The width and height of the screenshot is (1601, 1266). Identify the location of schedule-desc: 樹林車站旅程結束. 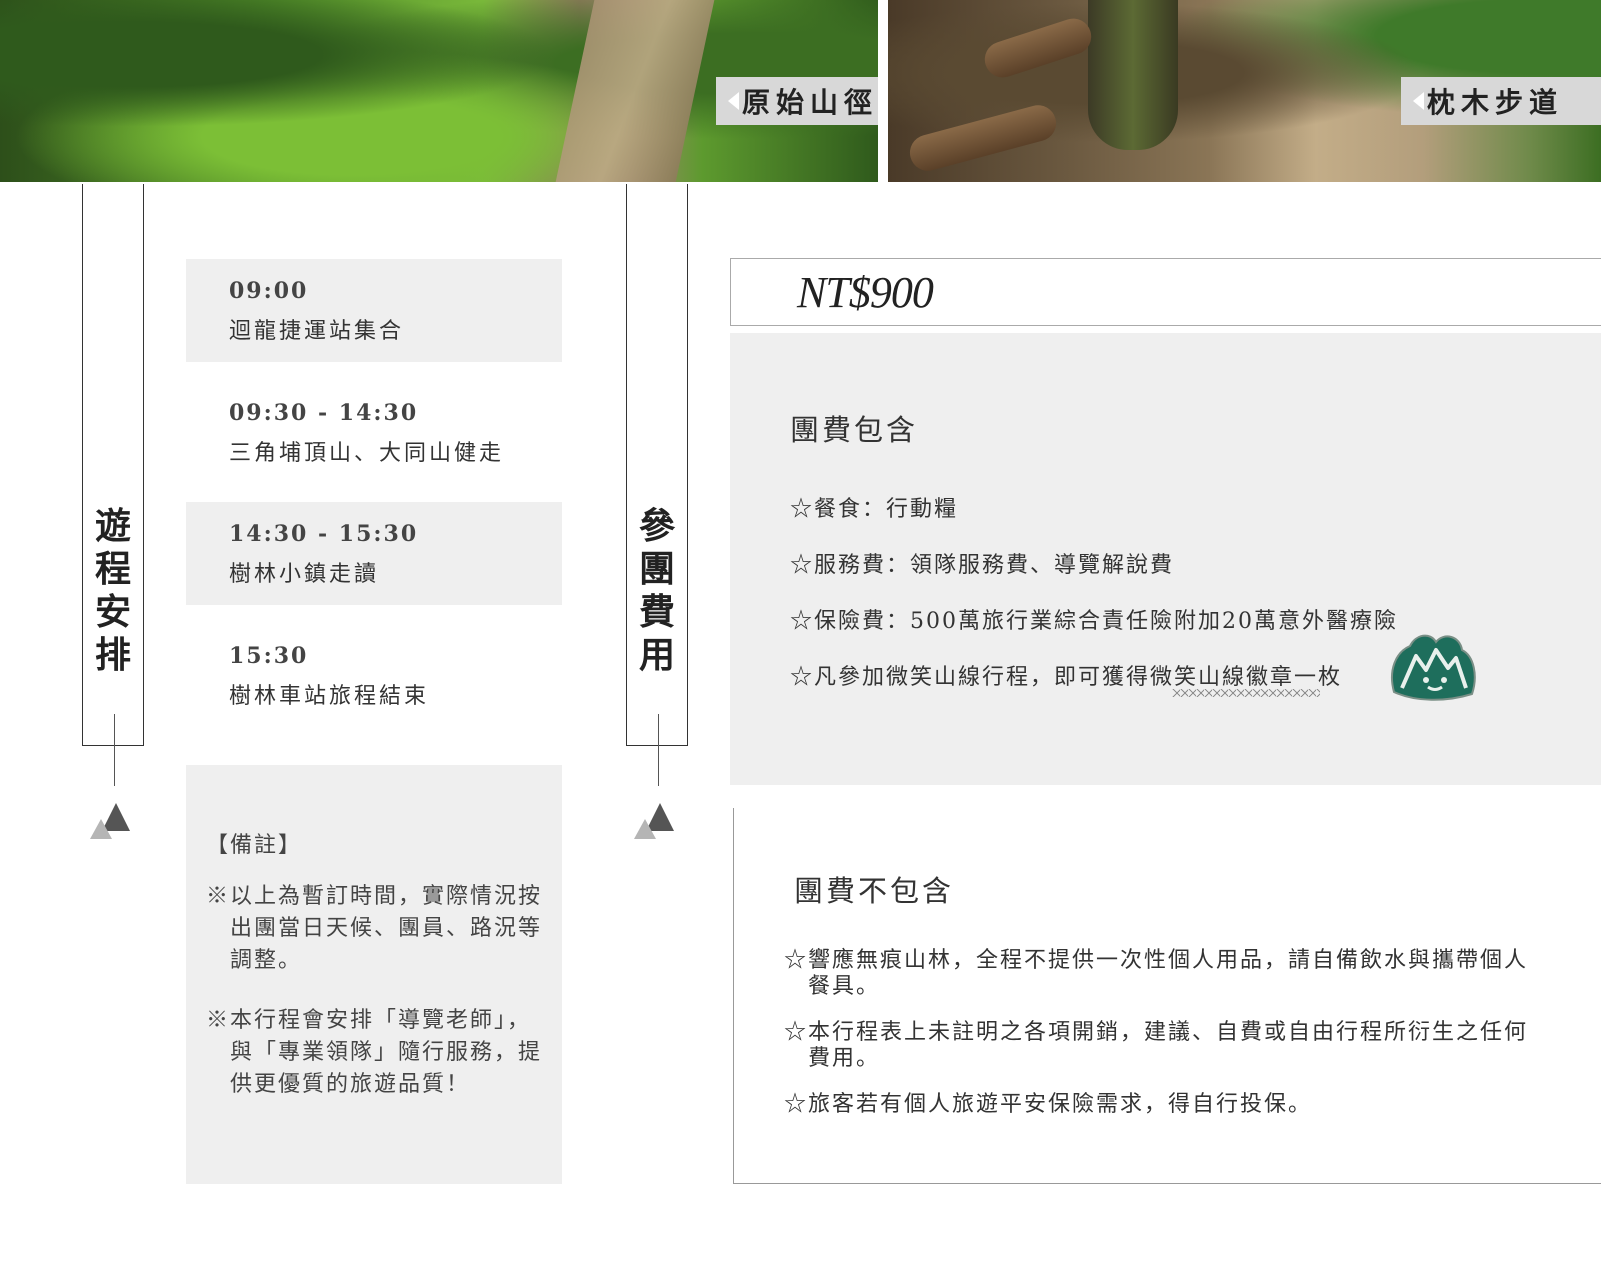
(329, 696).